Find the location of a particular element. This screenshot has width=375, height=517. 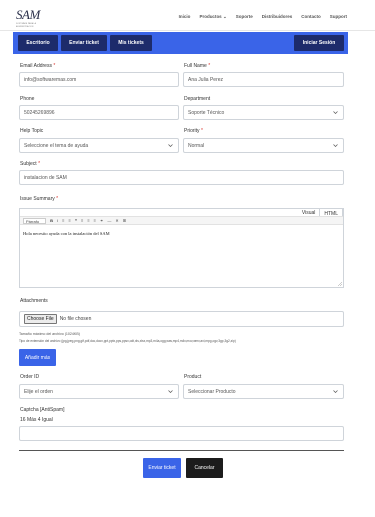

priority-value: Normal is located at coordinates (196, 145).